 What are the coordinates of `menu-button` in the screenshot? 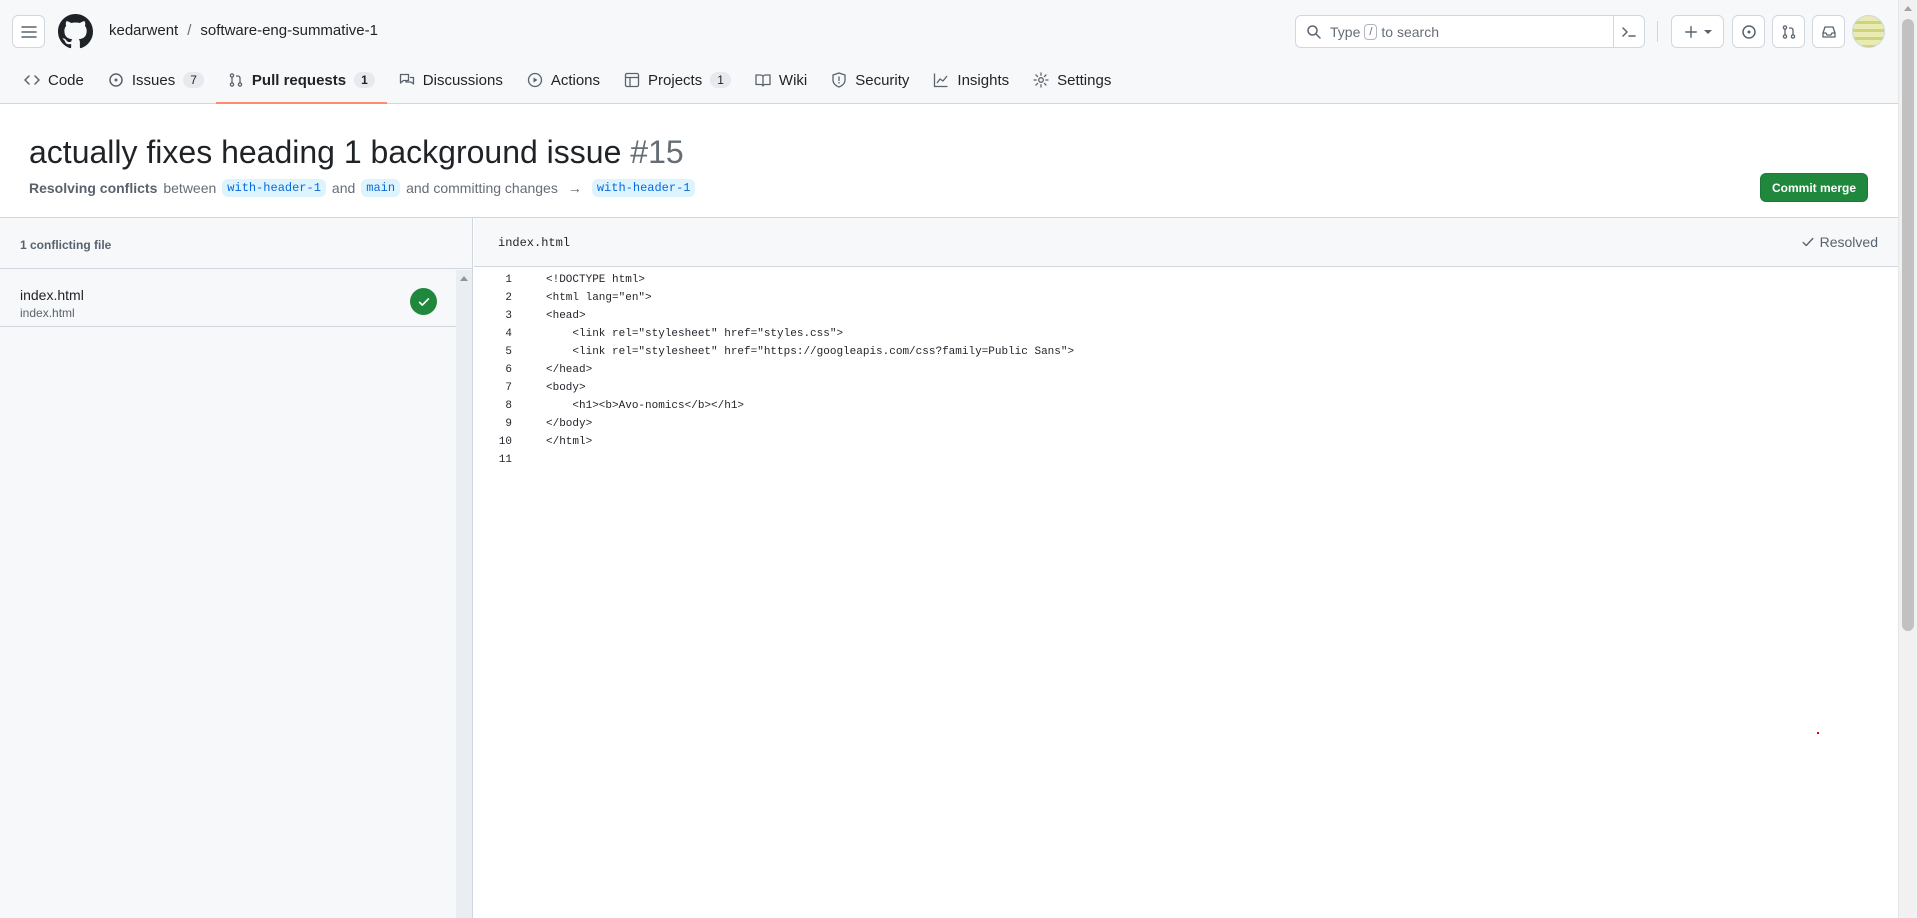 It's located at (28, 31).